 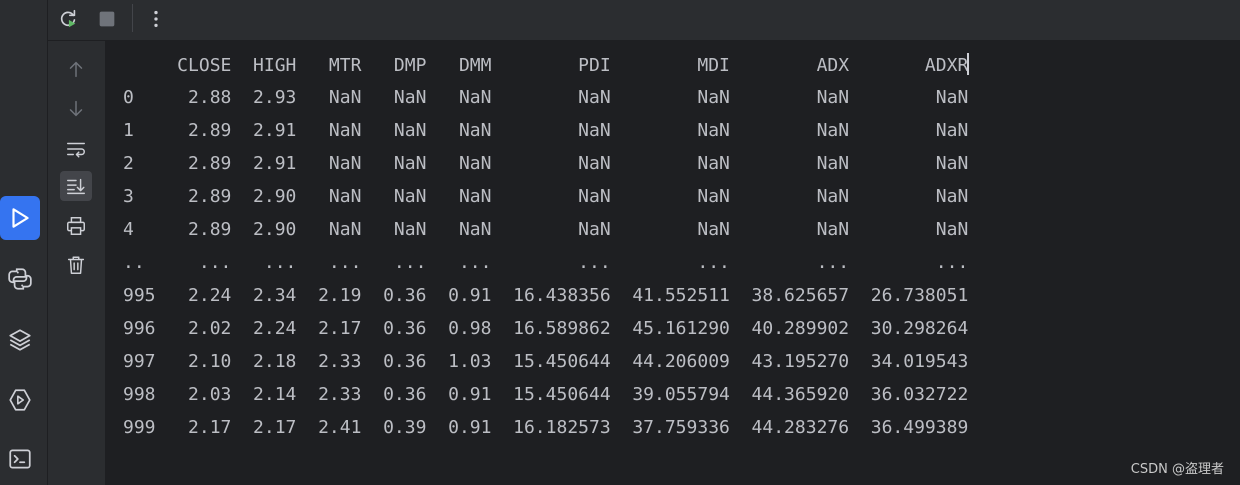 What do you see at coordinates (546, 97) in the screenshot?
I see `table-row: 0 2.88 2.93 NaN NaN NaN NaN NaN NaN NaN` at bounding box center [546, 97].